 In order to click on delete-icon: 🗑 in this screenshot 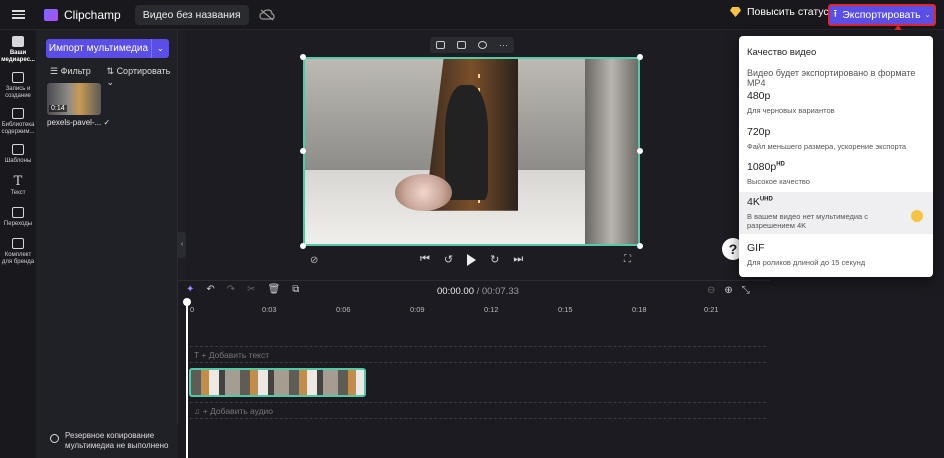, I will do `click(274, 289)`.